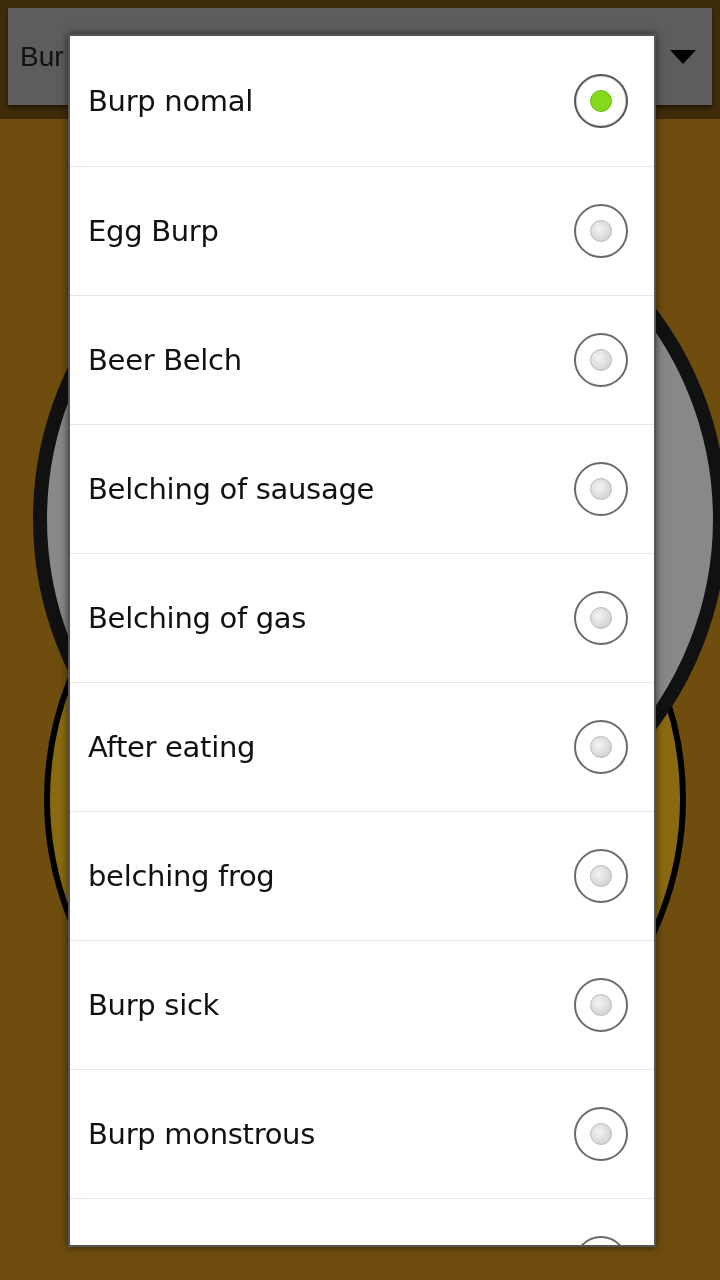 This screenshot has width=720, height=1280. What do you see at coordinates (171, 101) in the screenshot?
I see `option-label: Burp nomal` at bounding box center [171, 101].